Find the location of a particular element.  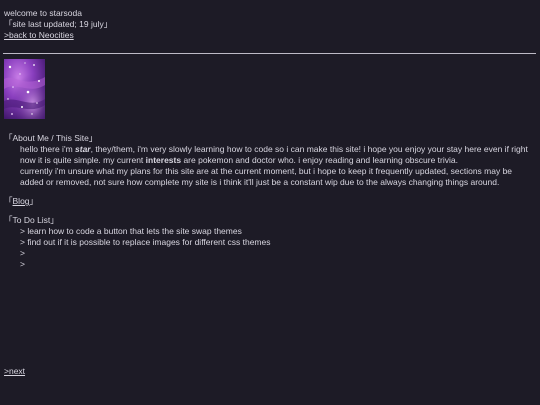

header-divider is located at coordinates (269, 53).